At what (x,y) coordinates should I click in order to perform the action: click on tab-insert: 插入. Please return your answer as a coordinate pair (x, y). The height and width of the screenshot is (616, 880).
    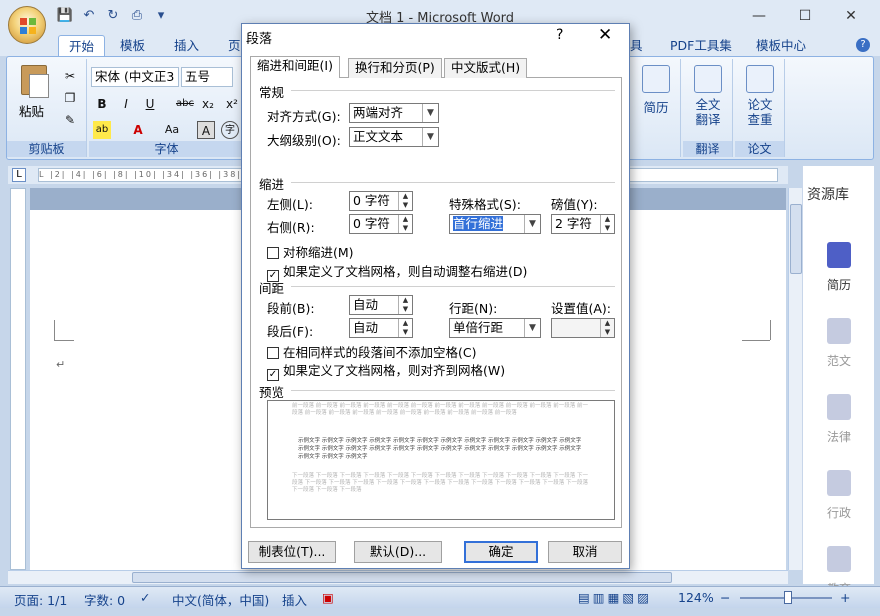
    Looking at the image, I should click on (186, 45).